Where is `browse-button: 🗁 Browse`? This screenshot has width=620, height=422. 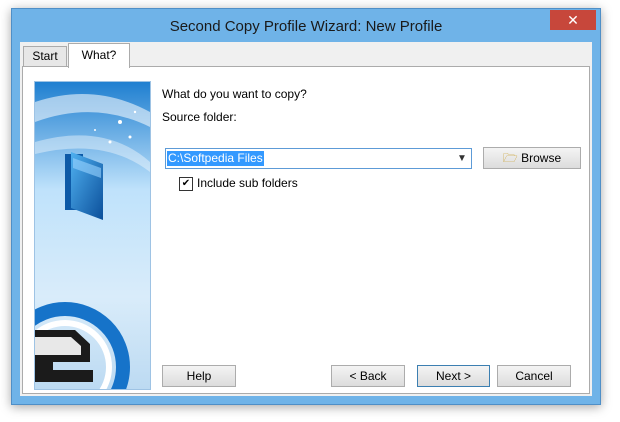
browse-button: 🗁 Browse is located at coordinates (532, 158).